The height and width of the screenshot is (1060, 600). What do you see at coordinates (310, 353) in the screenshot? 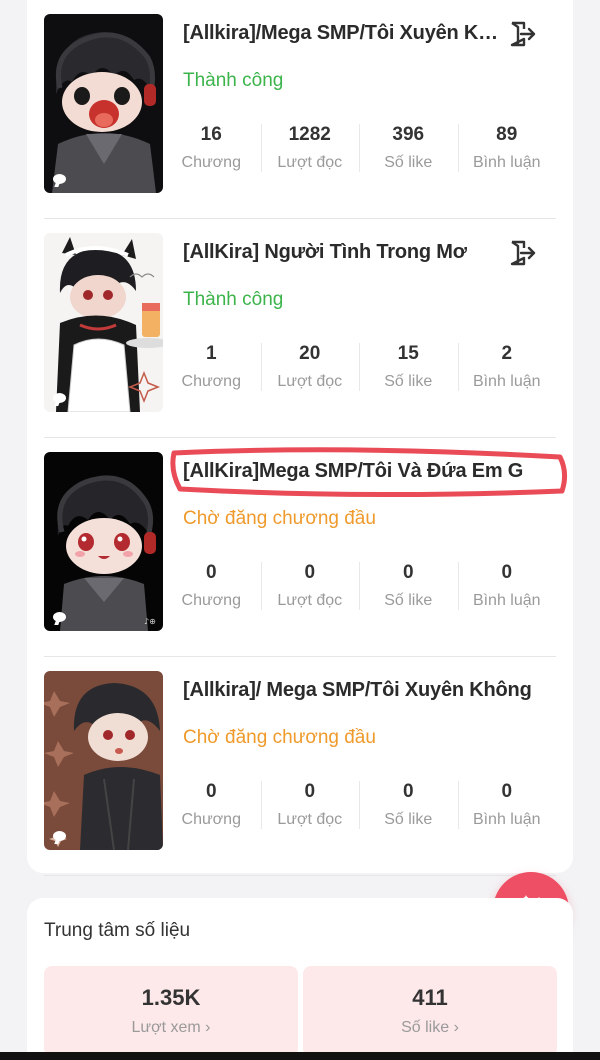
I see `stat-value: 20` at bounding box center [310, 353].